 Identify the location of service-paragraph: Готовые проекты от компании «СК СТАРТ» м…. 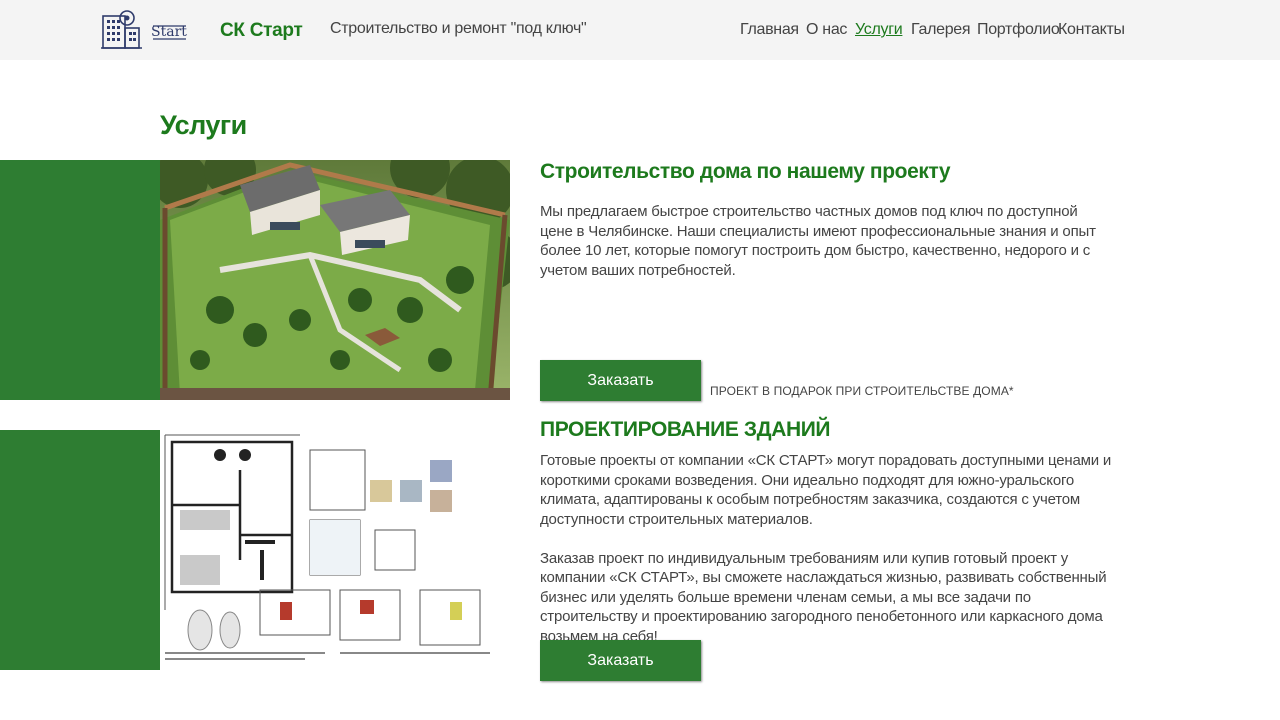
(826, 490).